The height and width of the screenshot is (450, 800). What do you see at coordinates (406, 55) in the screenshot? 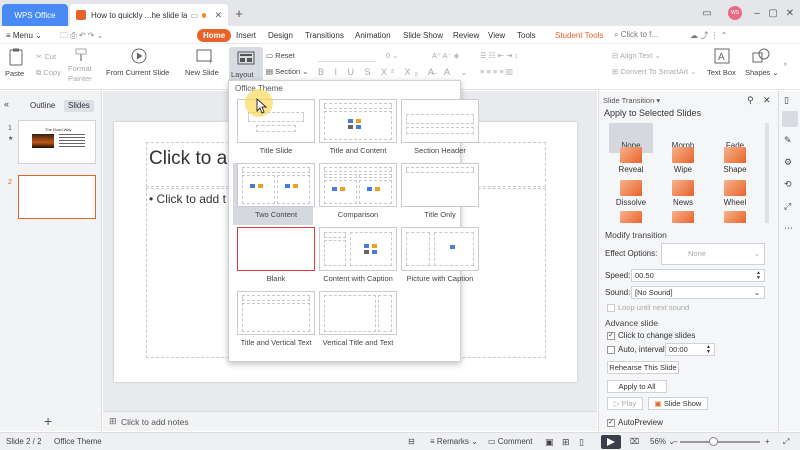
I see `font-size-select: 0 ⌄` at bounding box center [406, 55].